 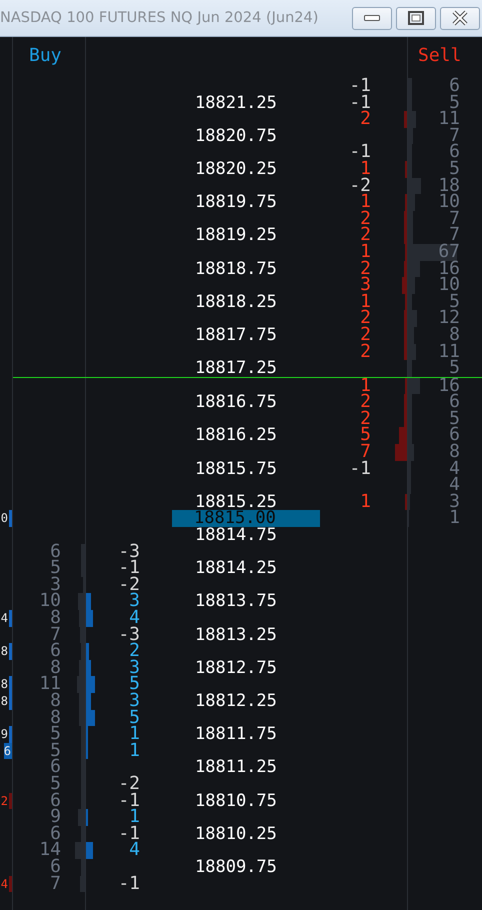 What do you see at coordinates (449, 318) in the screenshot?
I see `volume-value: 12` at bounding box center [449, 318].